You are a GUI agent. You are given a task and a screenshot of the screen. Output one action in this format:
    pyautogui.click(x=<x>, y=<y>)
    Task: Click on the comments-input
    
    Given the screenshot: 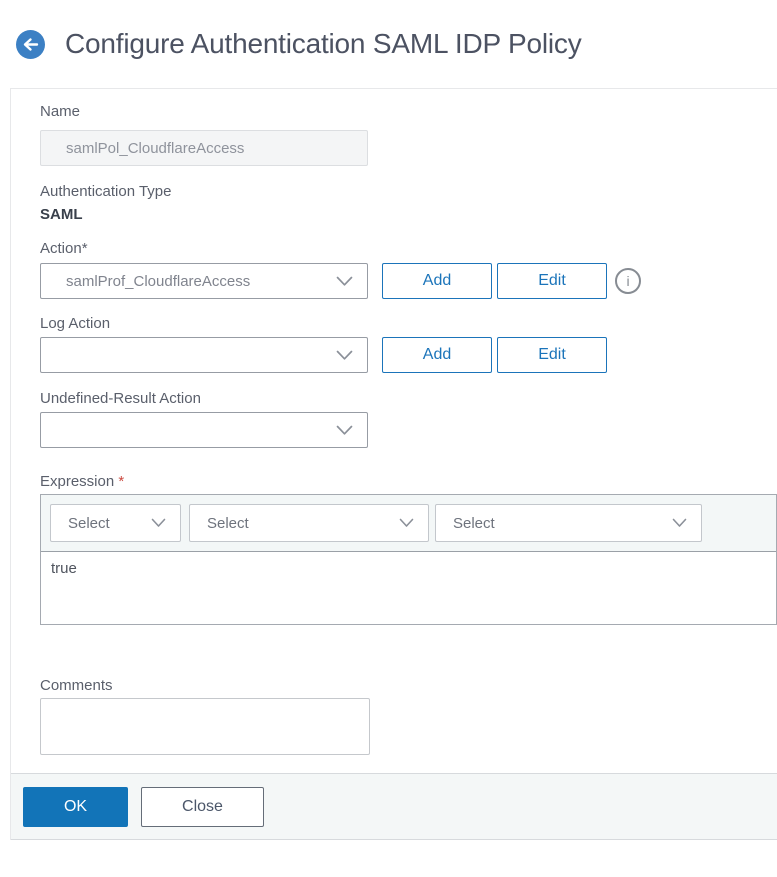 What is the action you would take?
    pyautogui.click(x=205, y=726)
    